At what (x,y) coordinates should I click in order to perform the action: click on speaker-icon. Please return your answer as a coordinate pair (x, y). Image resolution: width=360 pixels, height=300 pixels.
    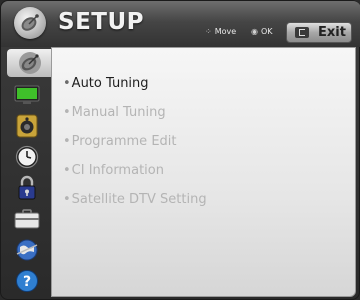
    Looking at the image, I should click on (27, 126).